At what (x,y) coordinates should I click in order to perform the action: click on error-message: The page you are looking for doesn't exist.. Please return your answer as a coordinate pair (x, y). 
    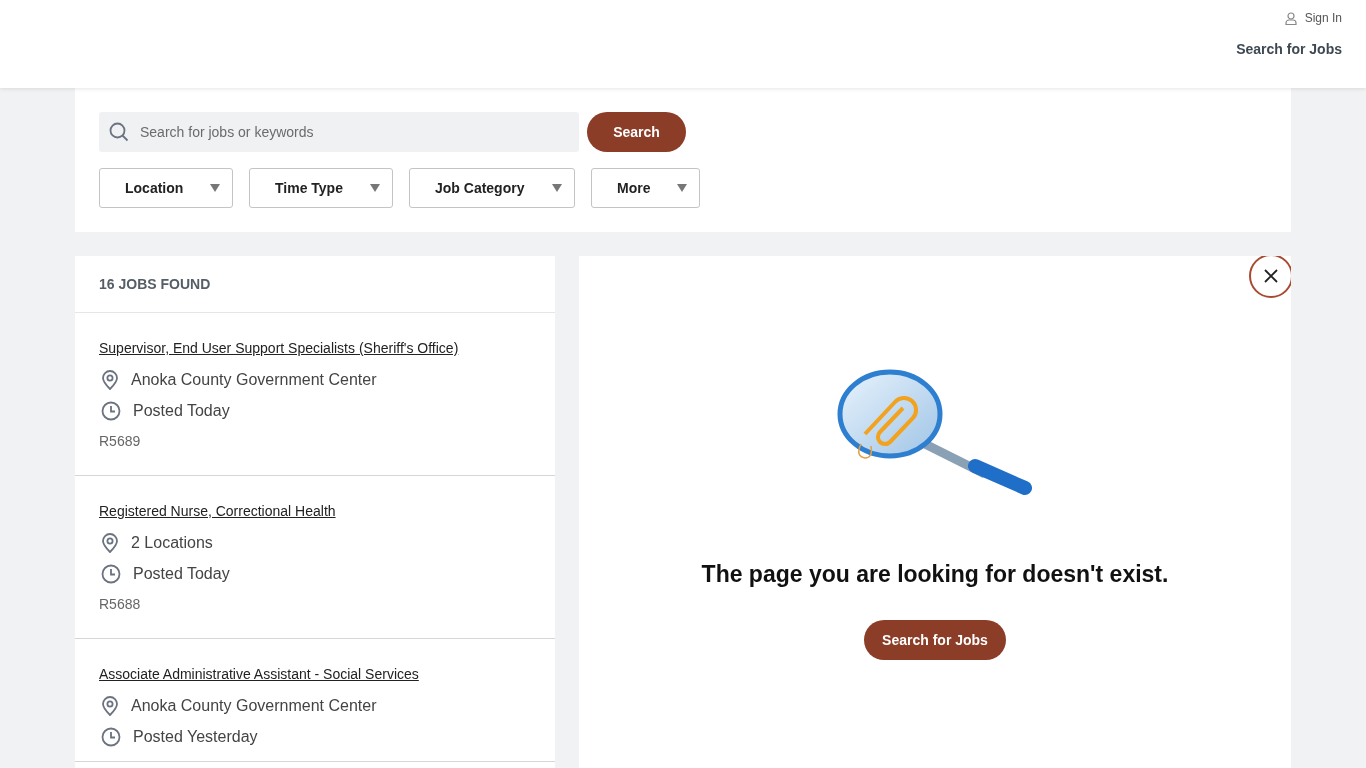
    Looking at the image, I should click on (935, 574).